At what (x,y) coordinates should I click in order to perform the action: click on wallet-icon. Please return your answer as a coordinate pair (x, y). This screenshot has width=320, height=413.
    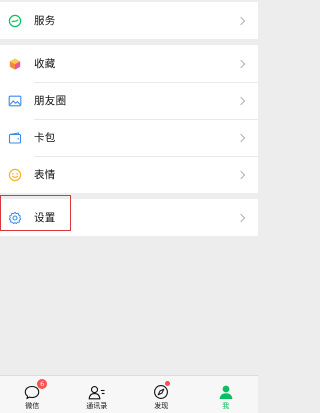
    Looking at the image, I should click on (15, 138).